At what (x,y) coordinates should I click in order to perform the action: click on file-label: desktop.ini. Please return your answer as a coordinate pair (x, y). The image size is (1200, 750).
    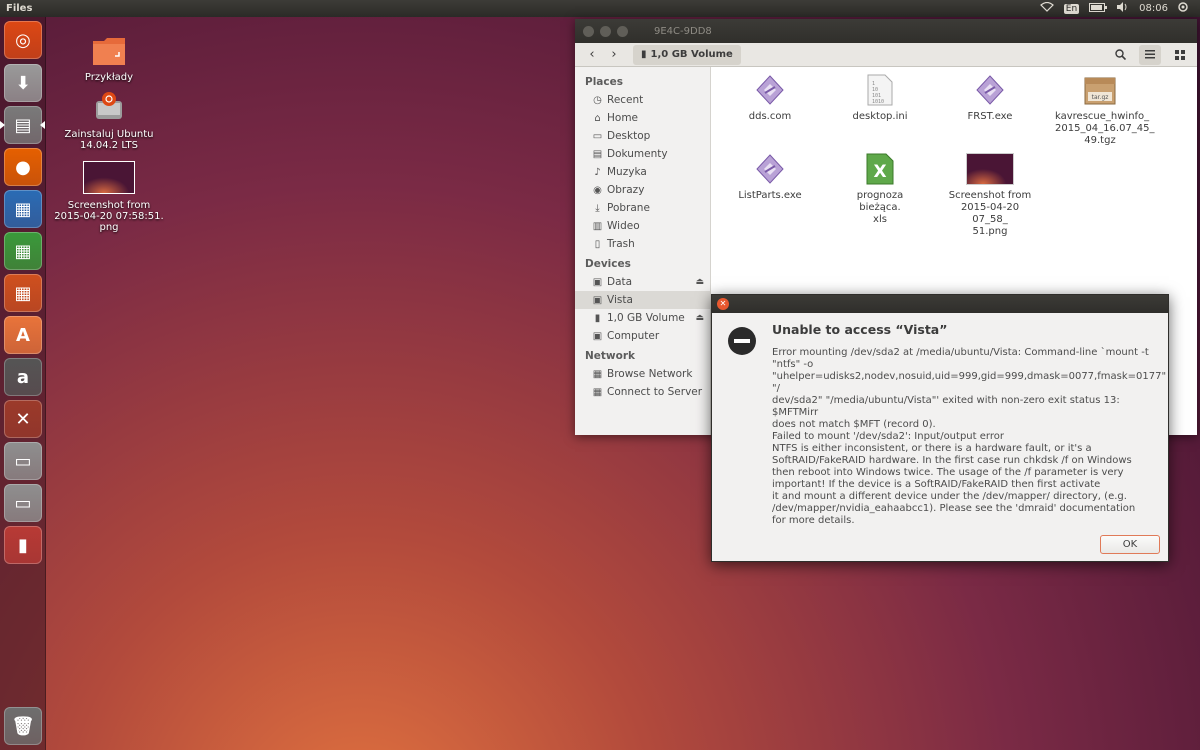
    Looking at the image, I should click on (880, 116).